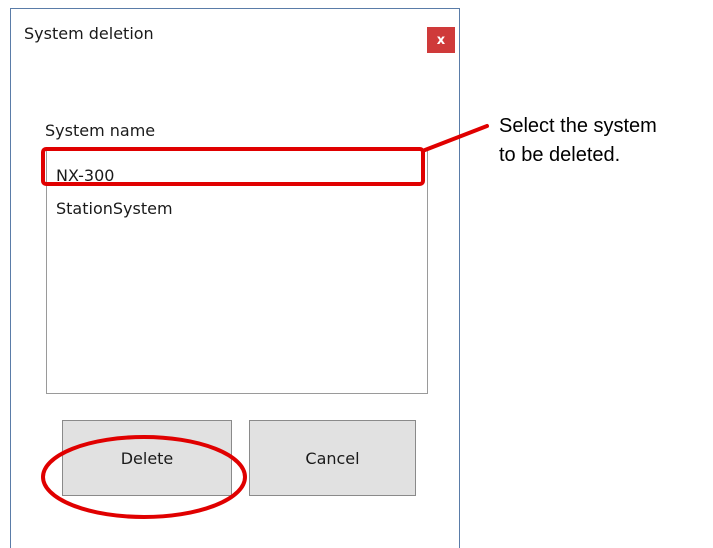 The width and height of the screenshot is (713, 548). What do you see at coordinates (332, 458) in the screenshot?
I see `cancel-button: Cancel` at bounding box center [332, 458].